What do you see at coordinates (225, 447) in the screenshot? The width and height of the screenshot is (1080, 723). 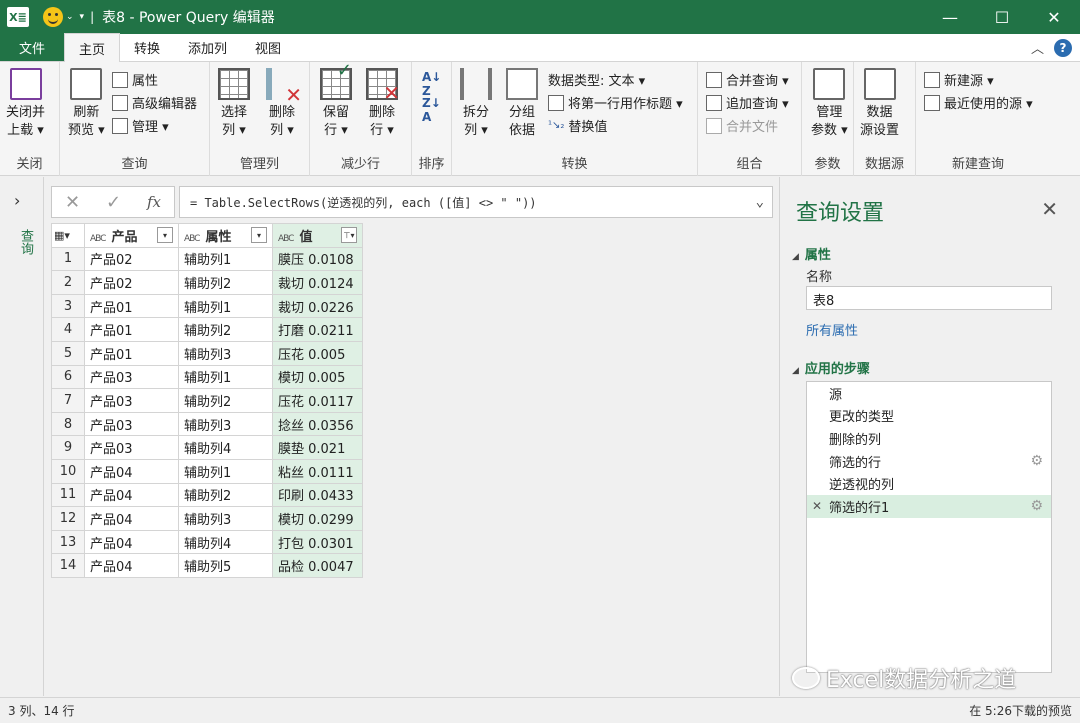 I see `cell-attribute: 辅助列4` at bounding box center [225, 447].